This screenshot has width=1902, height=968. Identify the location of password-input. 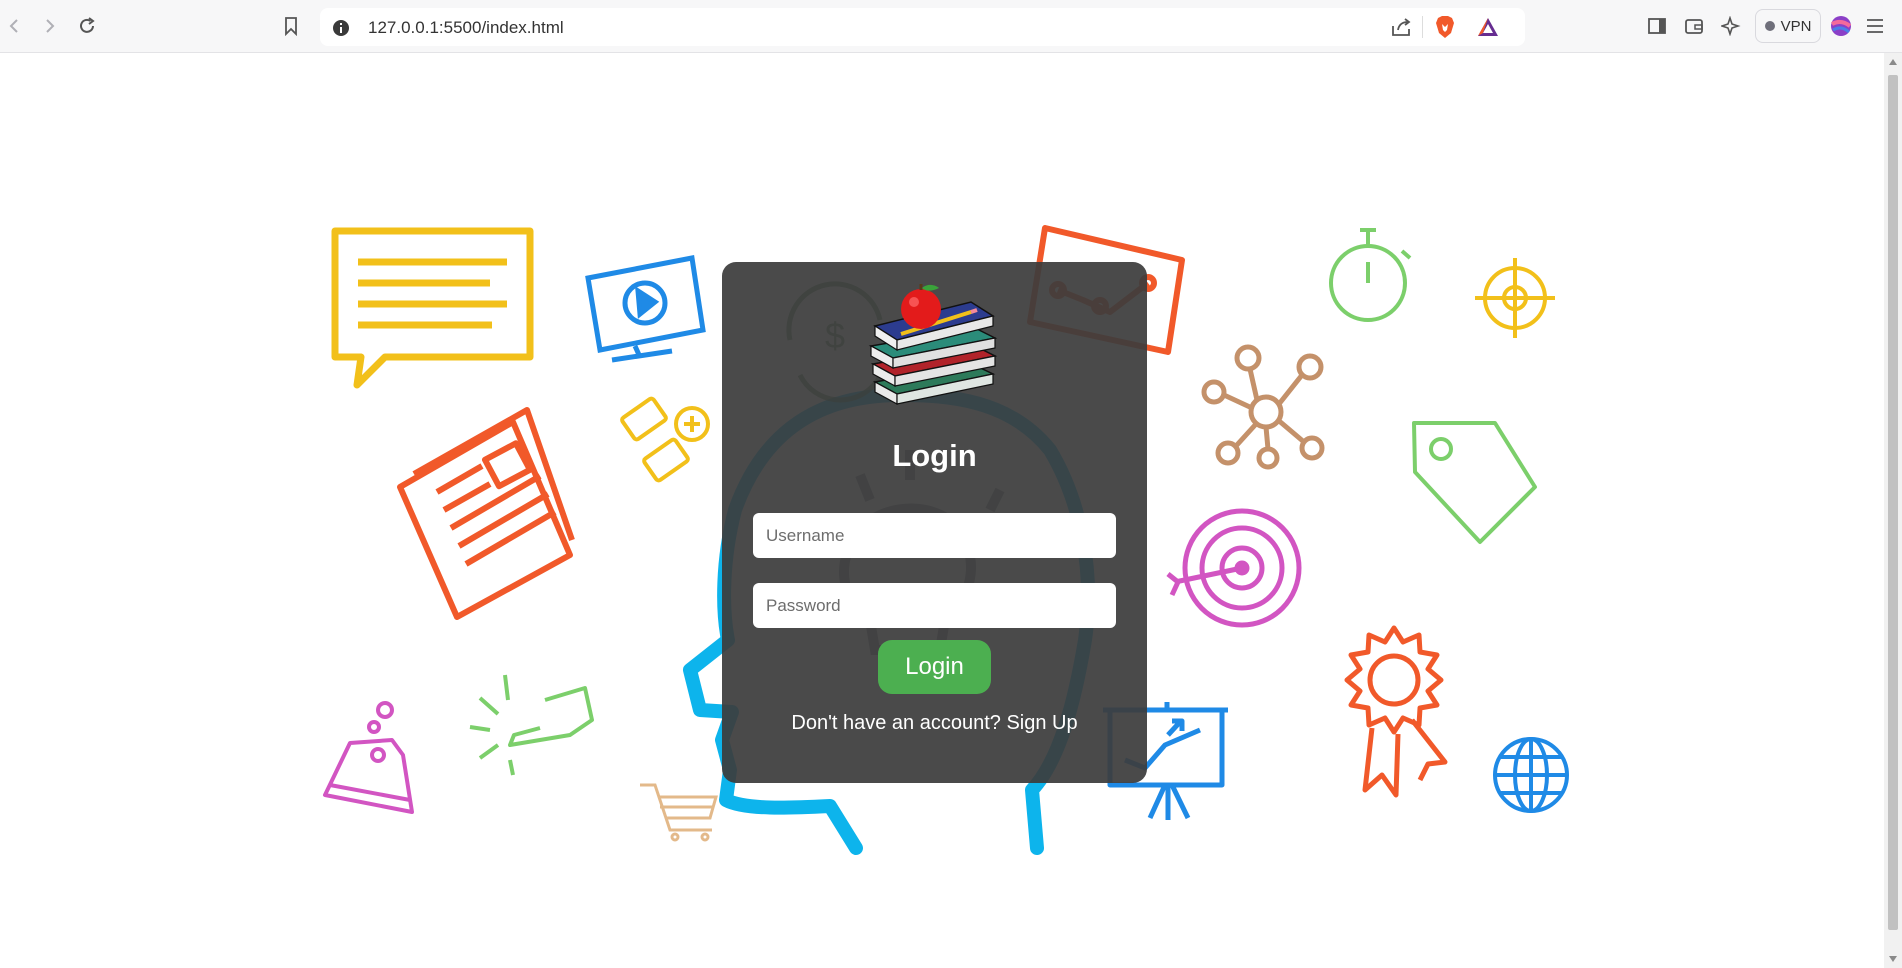
(934, 605).